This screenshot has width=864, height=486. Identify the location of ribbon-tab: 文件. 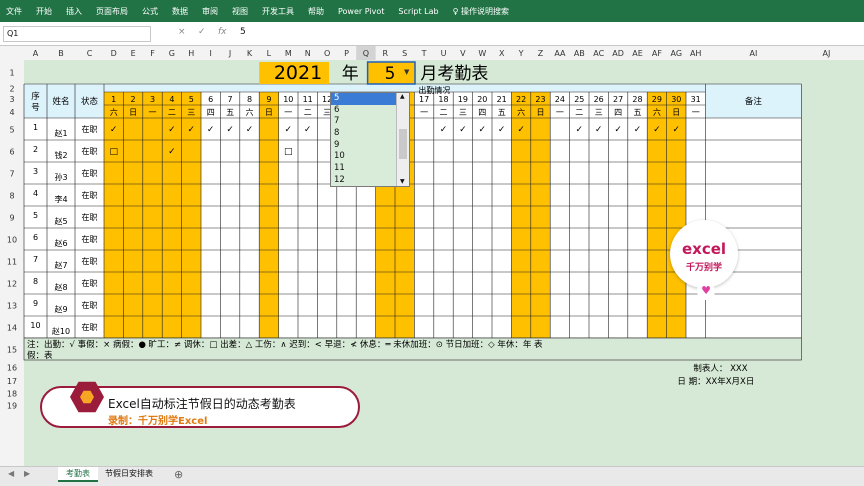
(14, 11).